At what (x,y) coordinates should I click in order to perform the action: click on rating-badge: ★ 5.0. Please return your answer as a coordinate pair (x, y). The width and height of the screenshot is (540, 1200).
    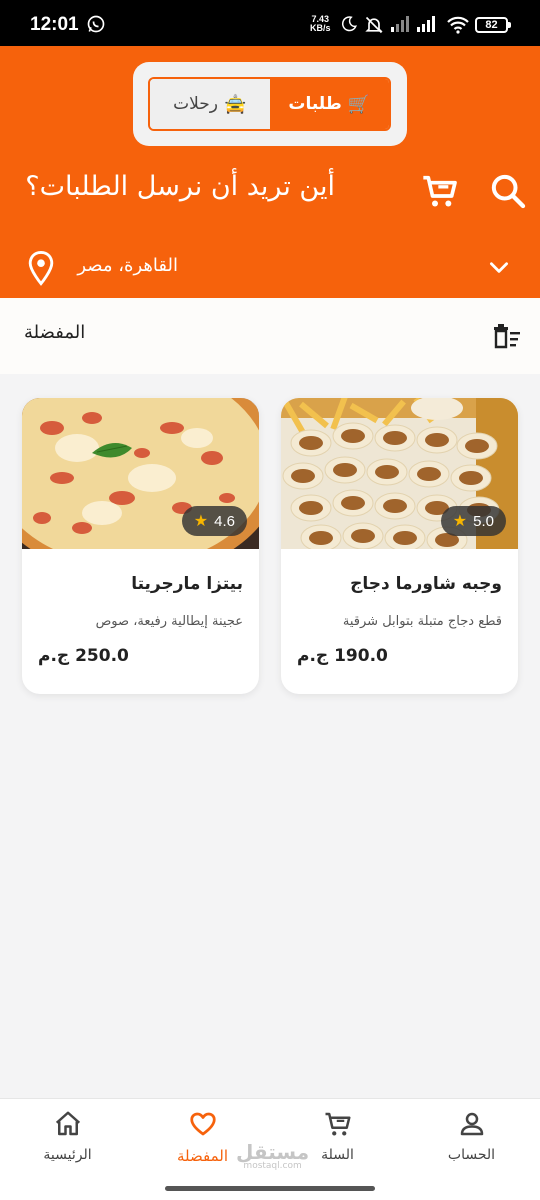
    Looking at the image, I should click on (473, 521).